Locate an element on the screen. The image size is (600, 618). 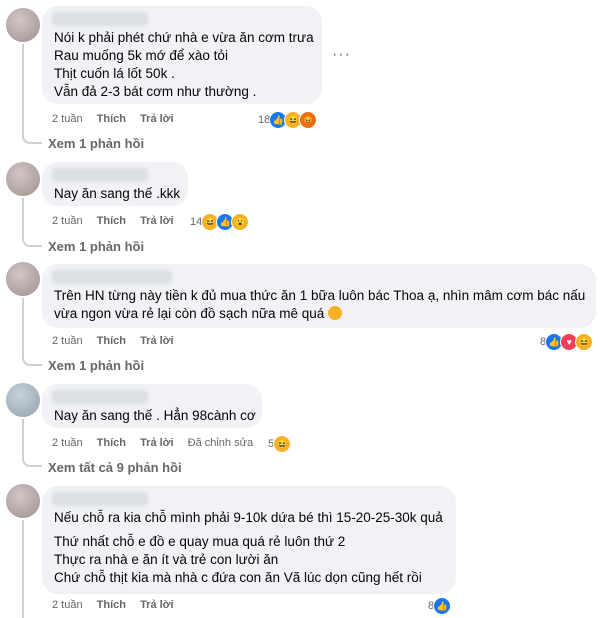
wow-icon: 😮 is located at coordinates (240, 222).